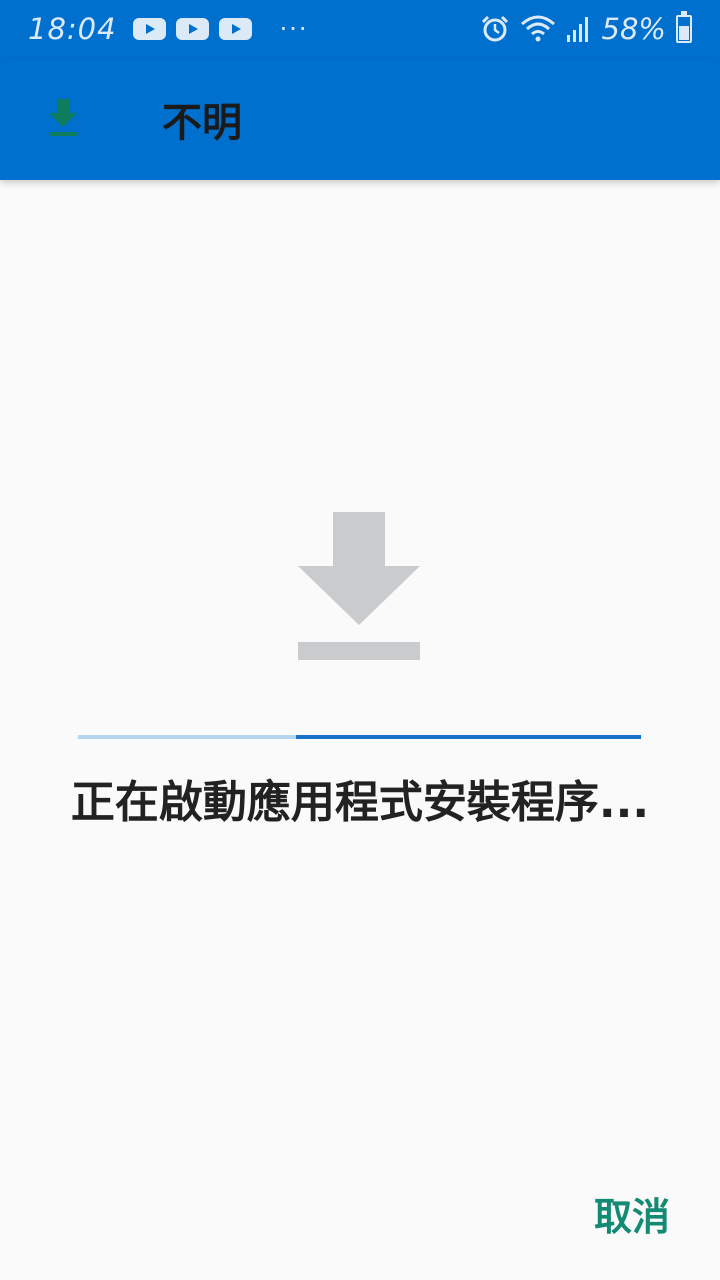 This screenshot has width=720, height=1280. What do you see at coordinates (202, 123) in the screenshot?
I see `app-title: 不明` at bounding box center [202, 123].